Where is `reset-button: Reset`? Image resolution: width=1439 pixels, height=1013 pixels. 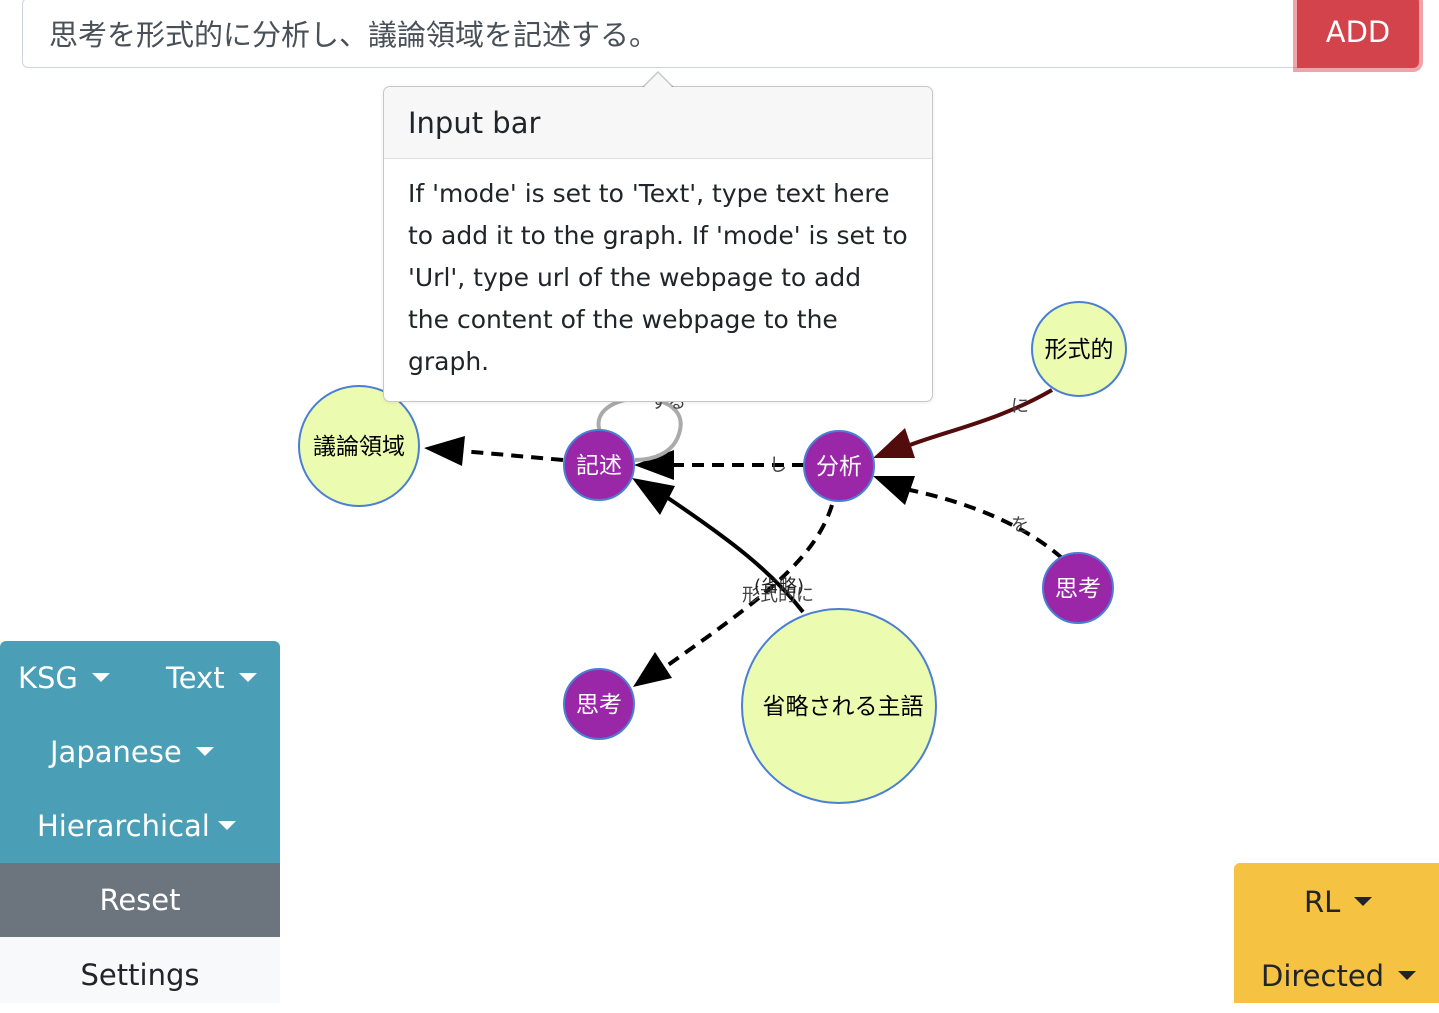 reset-button: Reset is located at coordinates (140, 900).